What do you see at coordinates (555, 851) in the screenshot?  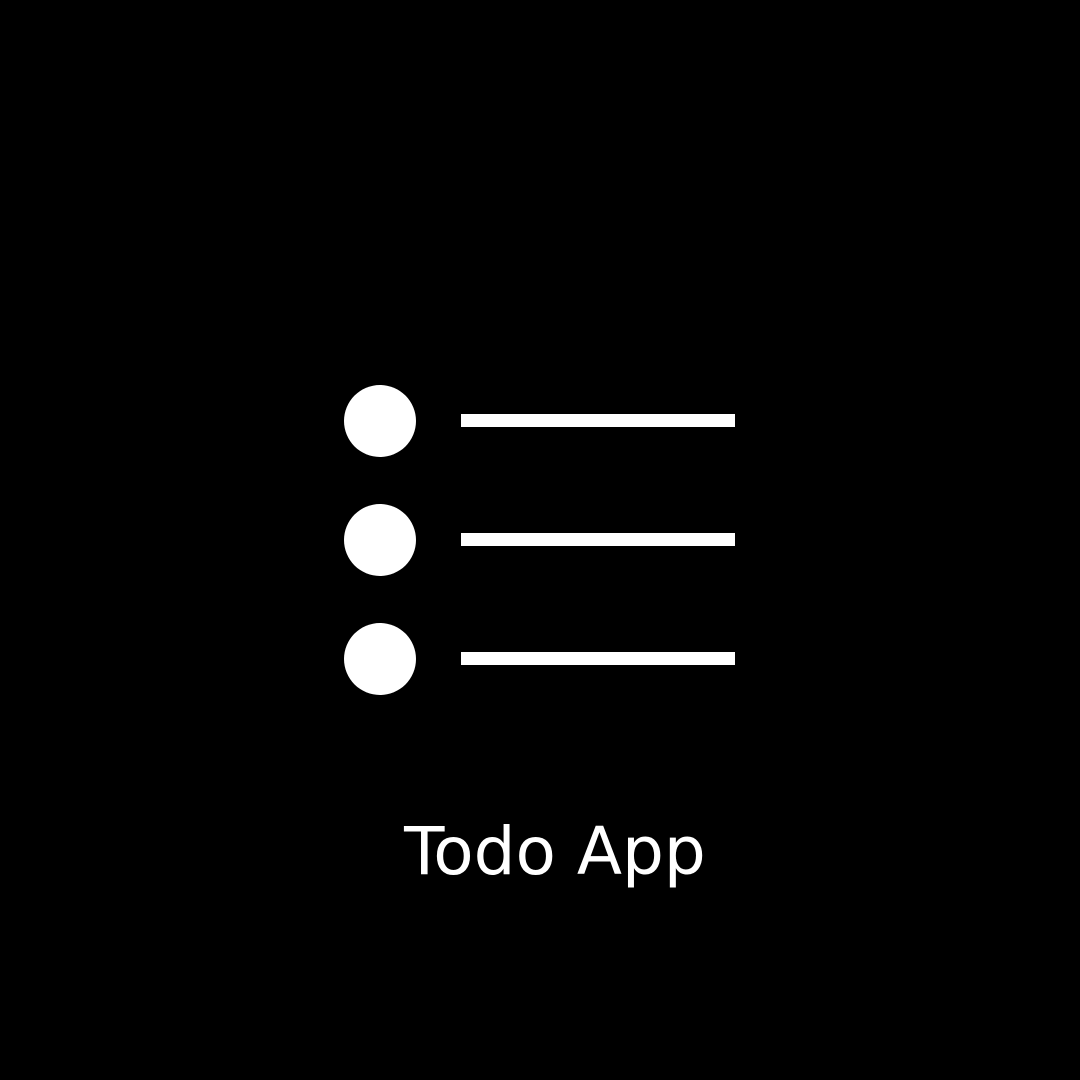 I see `app-title: Todo App` at bounding box center [555, 851].